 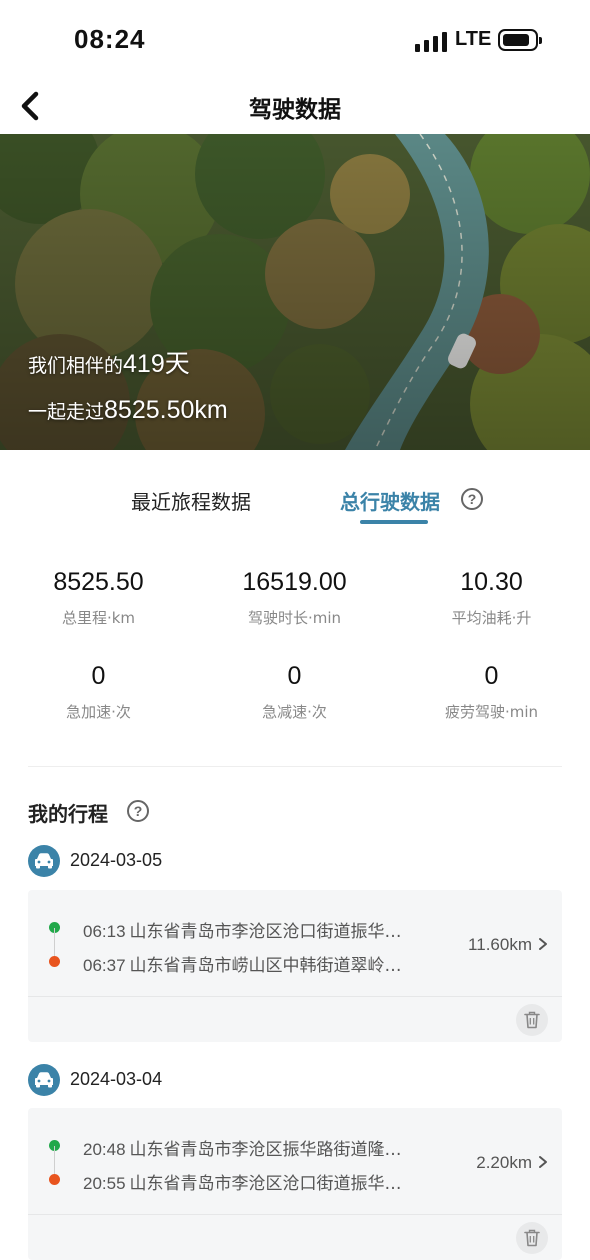 What do you see at coordinates (294, 692) in the screenshot?
I see `stat-rapid-deceleration: 0 急减速·次` at bounding box center [294, 692].